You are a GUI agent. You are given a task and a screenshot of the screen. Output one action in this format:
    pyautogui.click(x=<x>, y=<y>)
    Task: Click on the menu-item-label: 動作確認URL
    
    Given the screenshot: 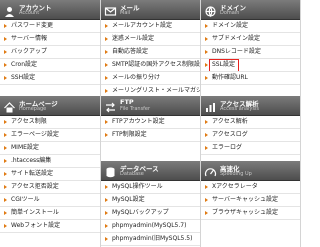 What is the action you would take?
    pyautogui.click(x=230, y=77)
    